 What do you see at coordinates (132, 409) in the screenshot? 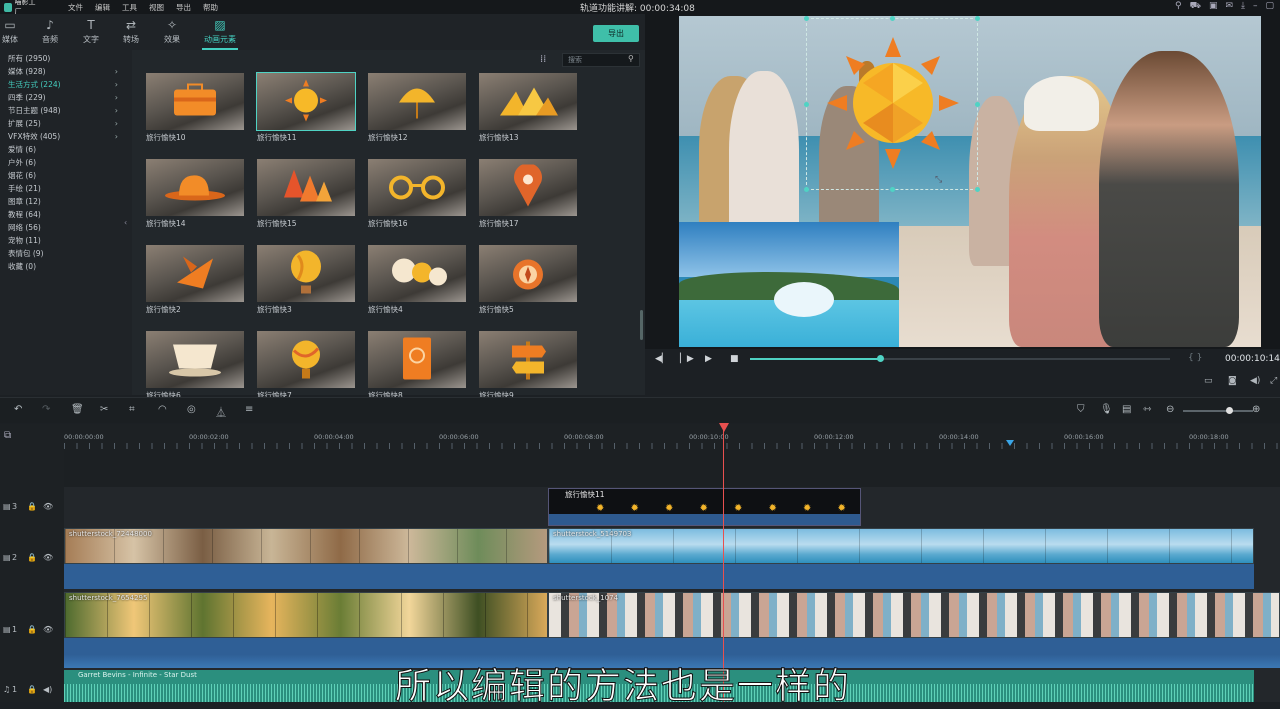
I see `crop-icon: ⌗` at bounding box center [132, 409].